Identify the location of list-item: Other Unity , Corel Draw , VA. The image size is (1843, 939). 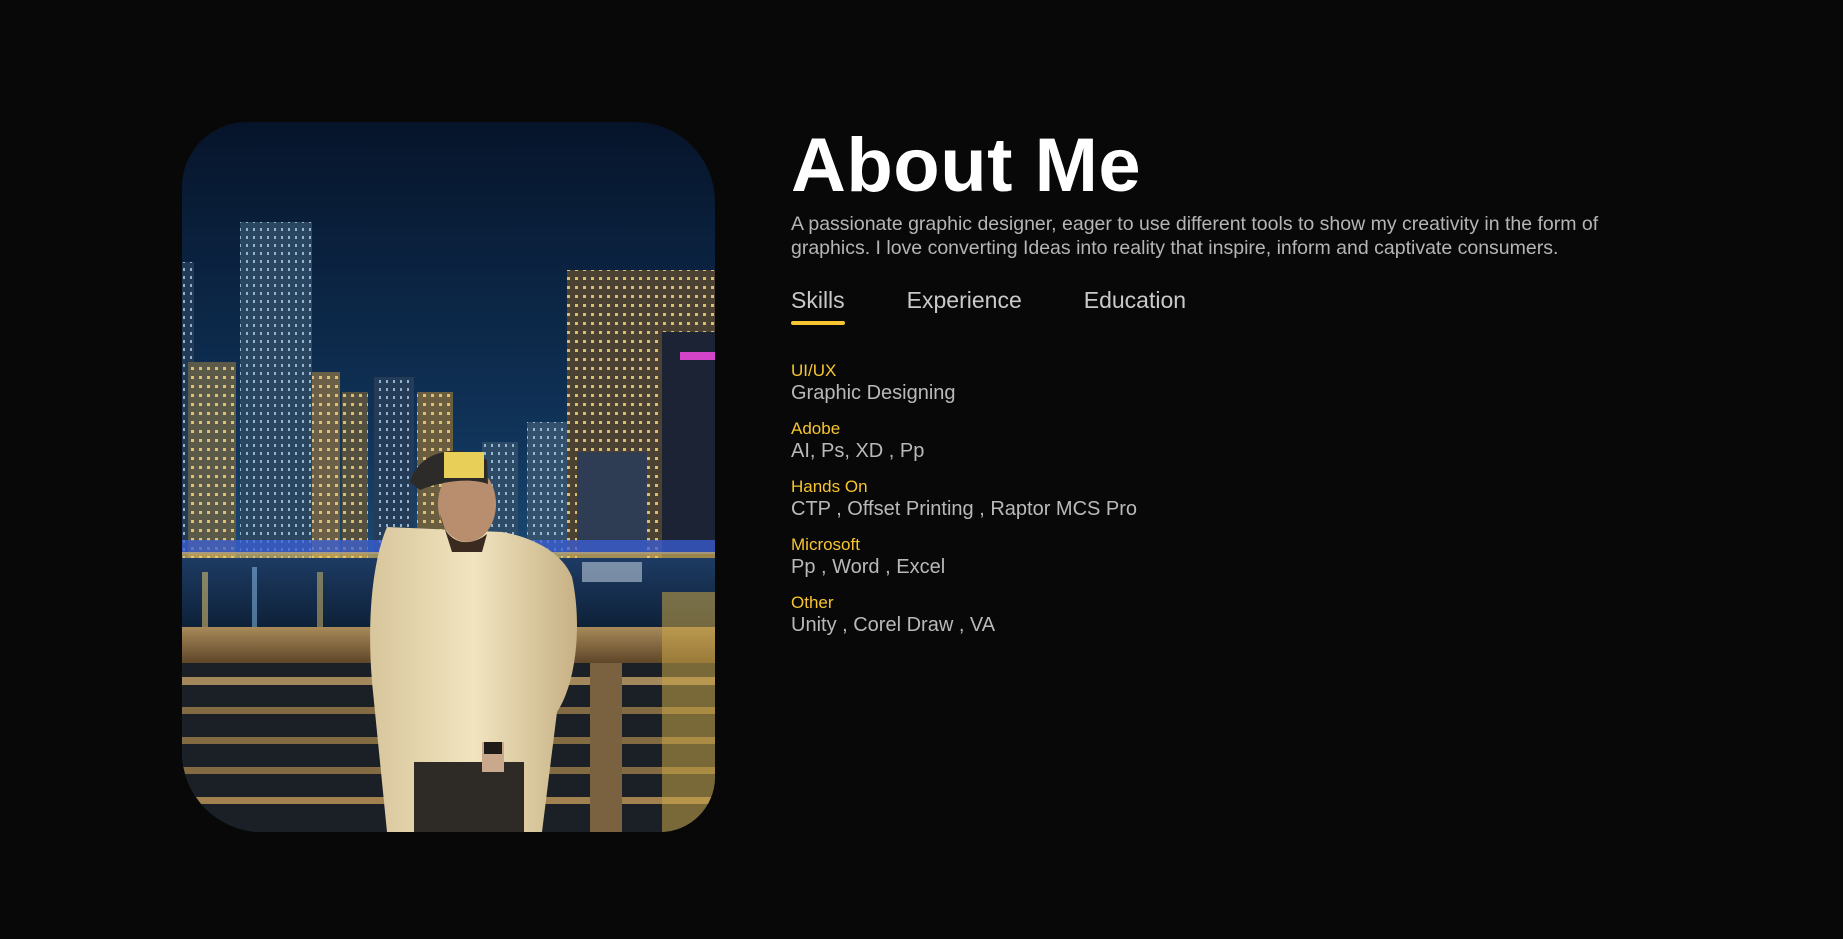
(1241, 615).